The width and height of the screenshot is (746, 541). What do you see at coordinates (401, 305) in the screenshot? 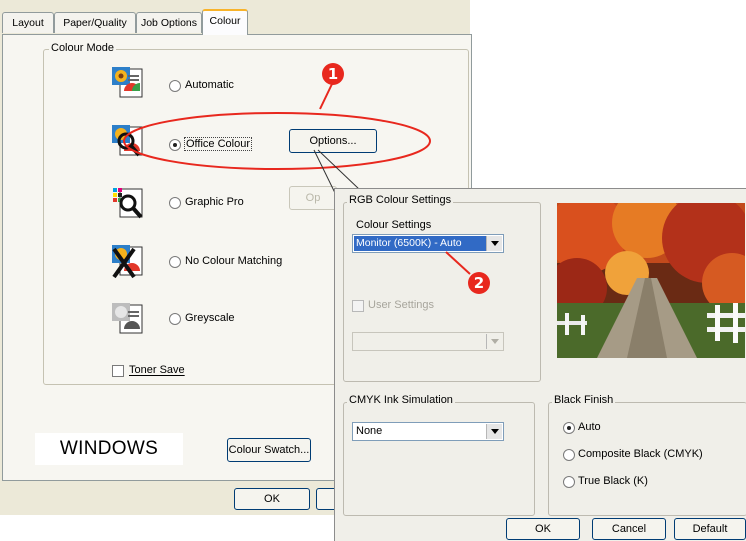
I see `user-settings-label: User Settings` at bounding box center [401, 305].